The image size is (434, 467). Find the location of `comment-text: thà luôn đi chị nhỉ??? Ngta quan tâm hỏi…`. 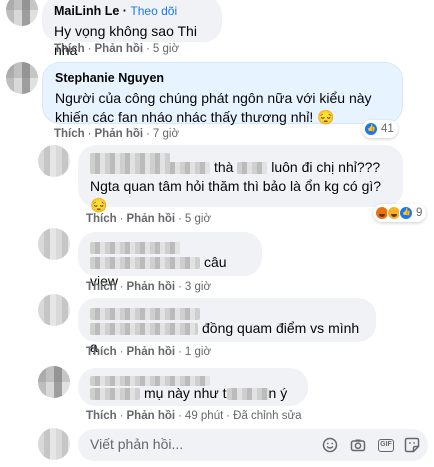

comment-text: thà luôn đi chị nhỉ??? Ngta quan tâm hỏi… is located at coordinates (236, 186).